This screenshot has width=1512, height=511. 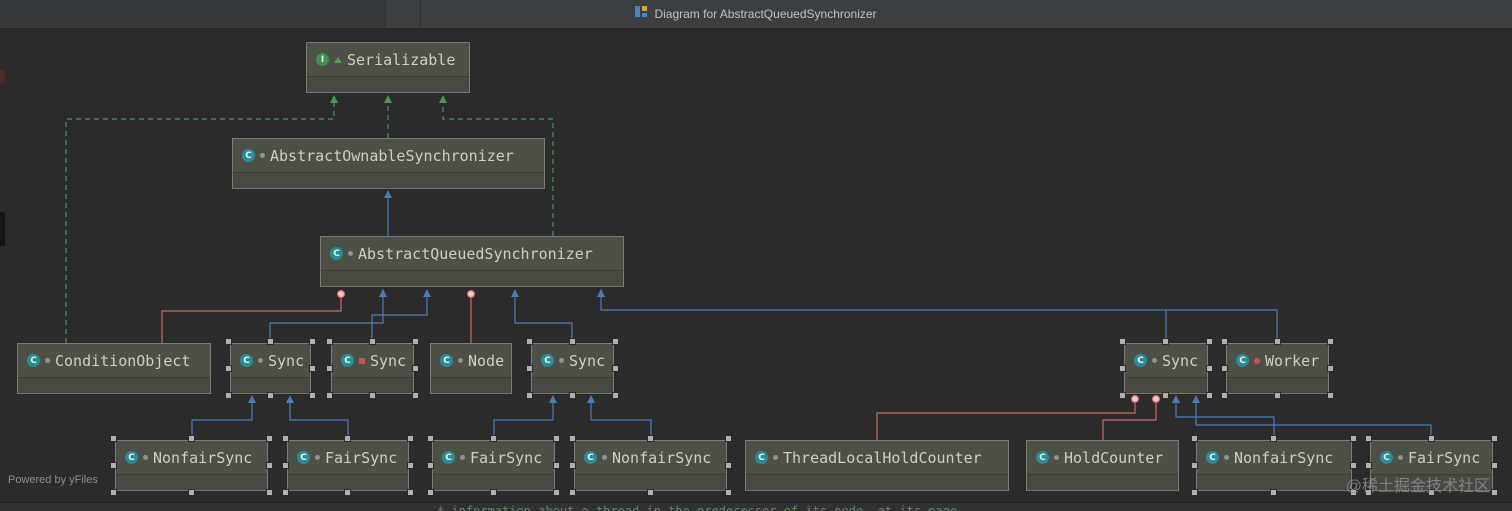 I want to click on class-node-fairsync-1: C FairSync, so click(x=348, y=465).